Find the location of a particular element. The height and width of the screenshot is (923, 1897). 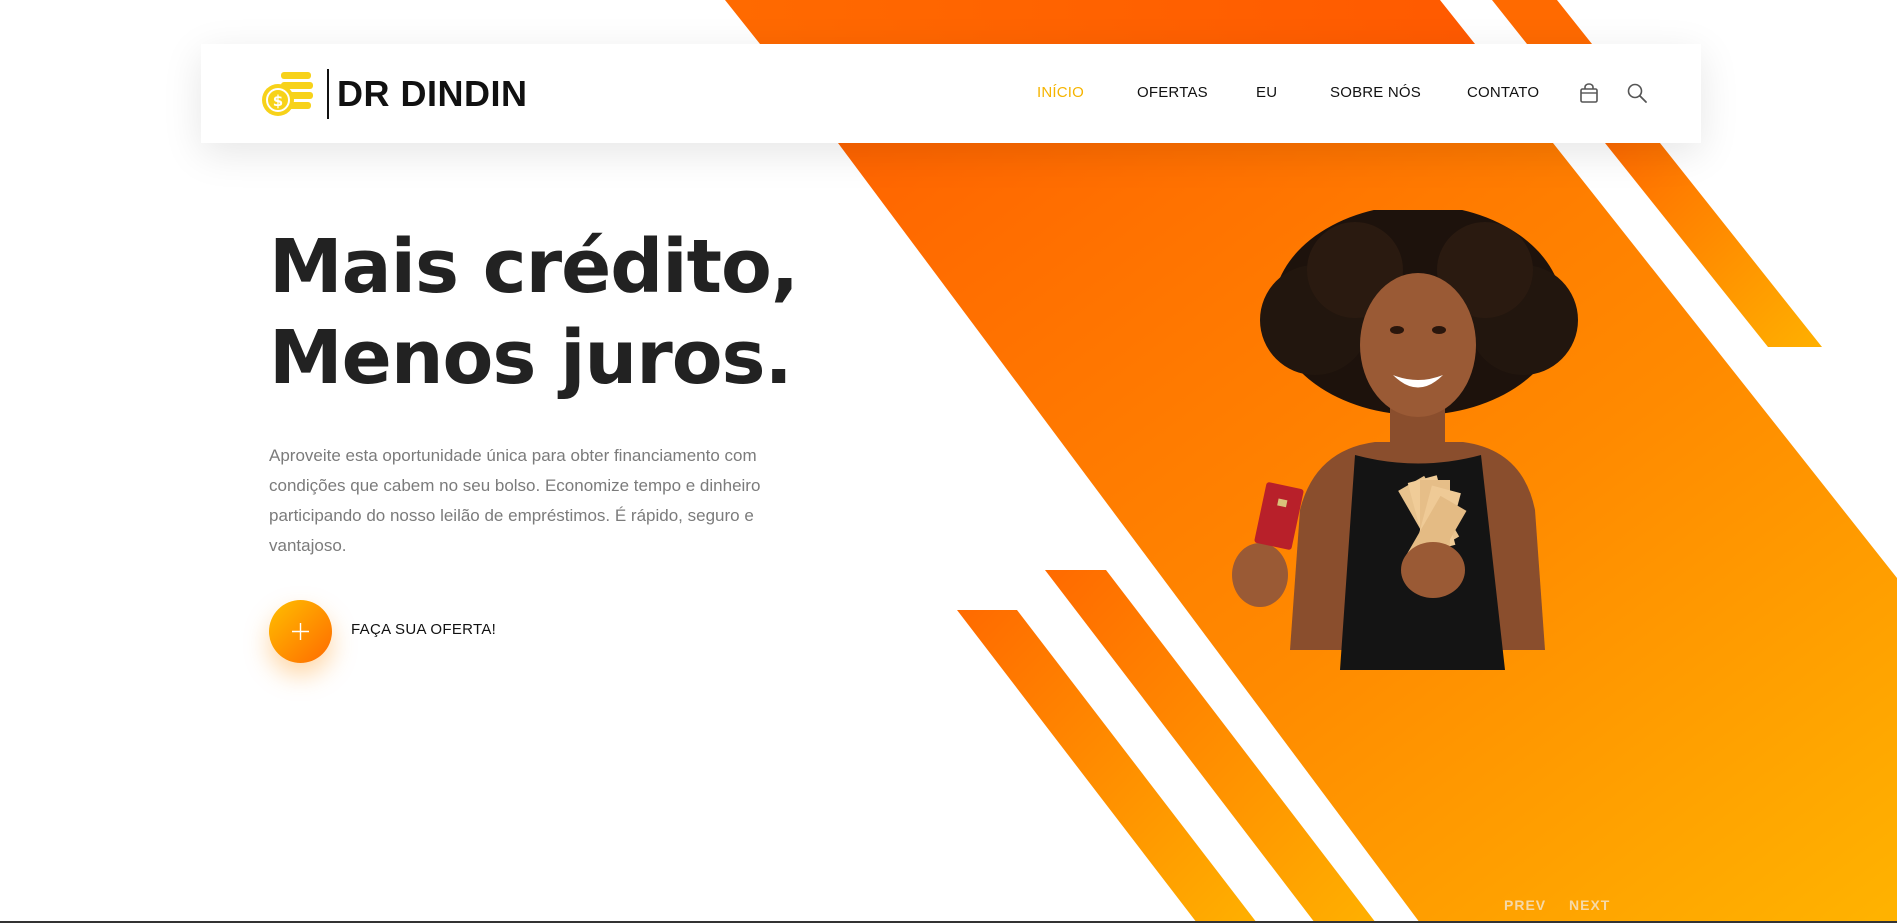

slider-prev-button: PREV is located at coordinates (1525, 905).